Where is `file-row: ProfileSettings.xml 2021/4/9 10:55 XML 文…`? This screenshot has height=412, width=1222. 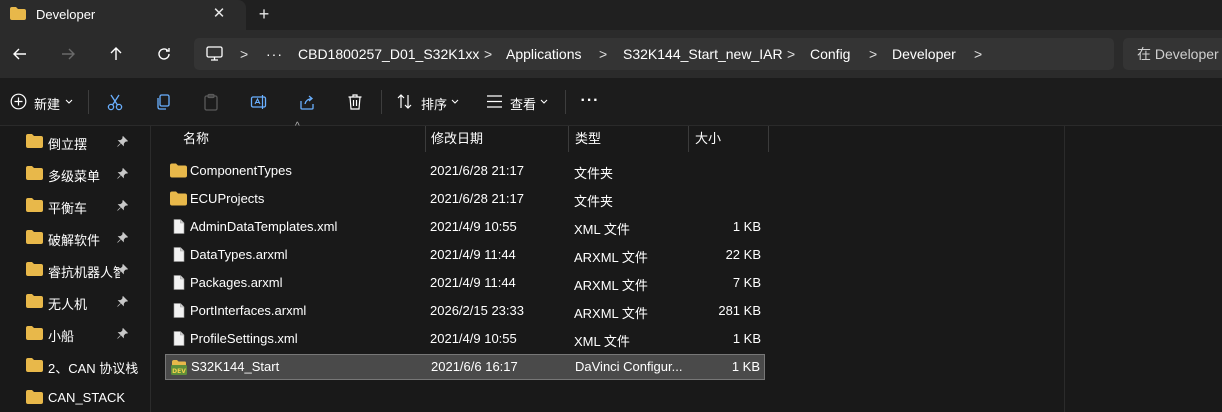
file-row: ProfileSettings.xml 2021/4/9 10:55 XML 文… is located at coordinates (465, 339).